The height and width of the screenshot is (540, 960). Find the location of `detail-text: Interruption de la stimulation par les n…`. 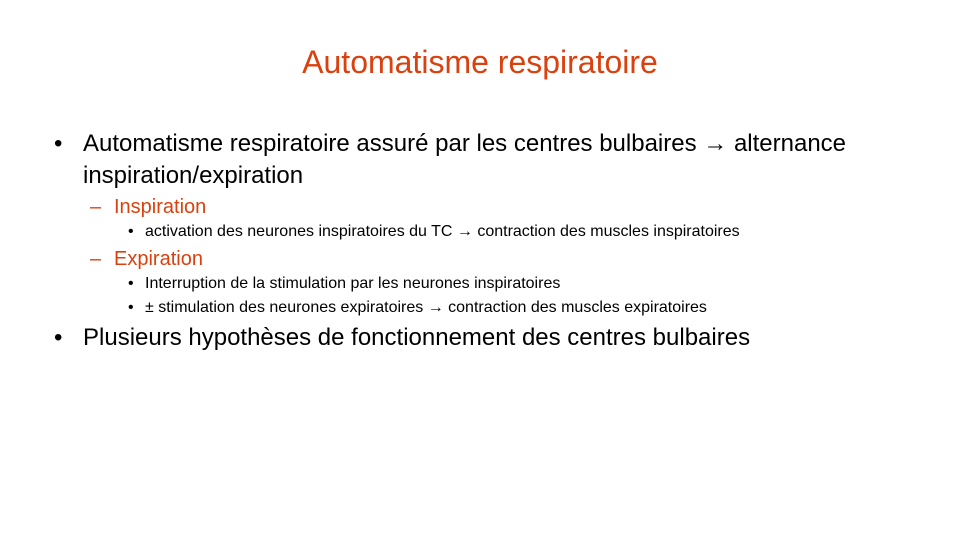

detail-text: Interruption de la stimulation par les n… is located at coordinates (353, 283).